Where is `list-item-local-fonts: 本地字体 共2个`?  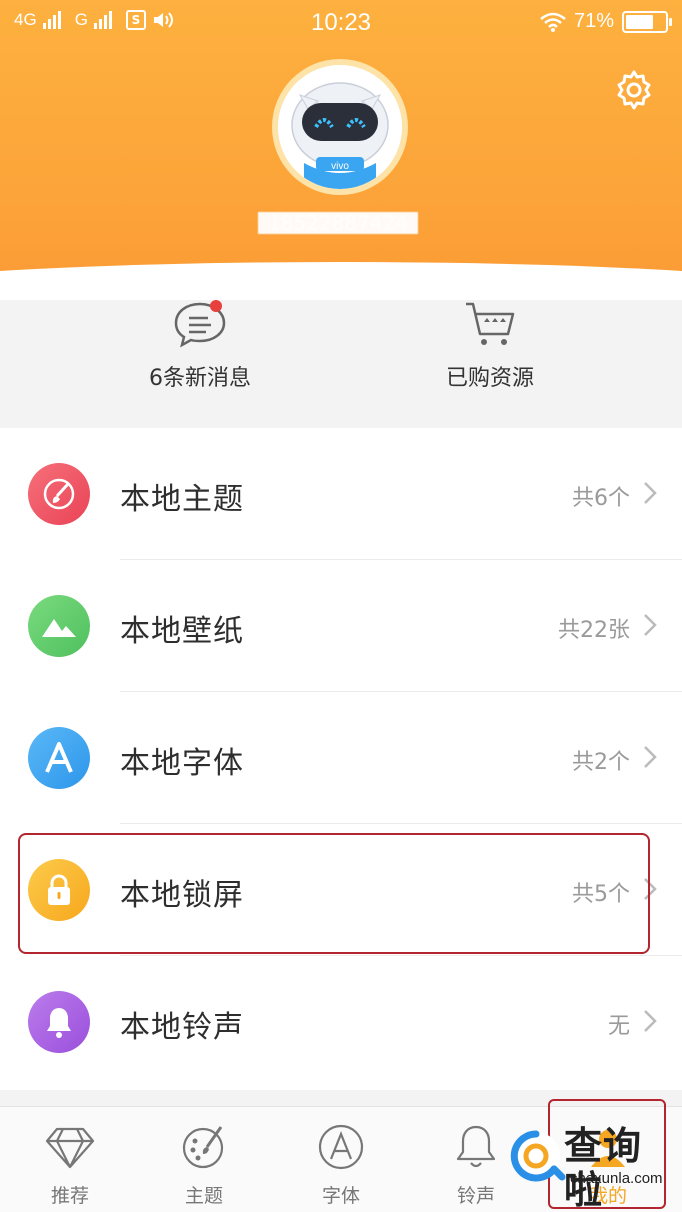
list-item-local-fonts: 本地字体 共2个 is located at coordinates (341, 758).